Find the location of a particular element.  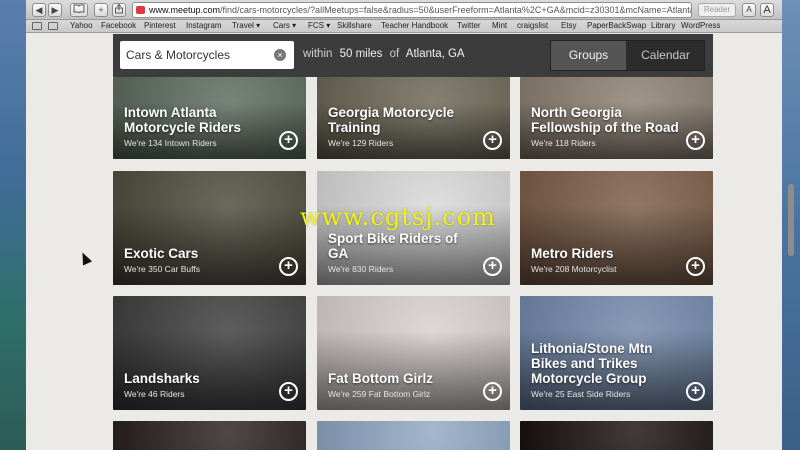

group-title: North Georgia Fellowship of the Road is located at coordinates (607, 120).